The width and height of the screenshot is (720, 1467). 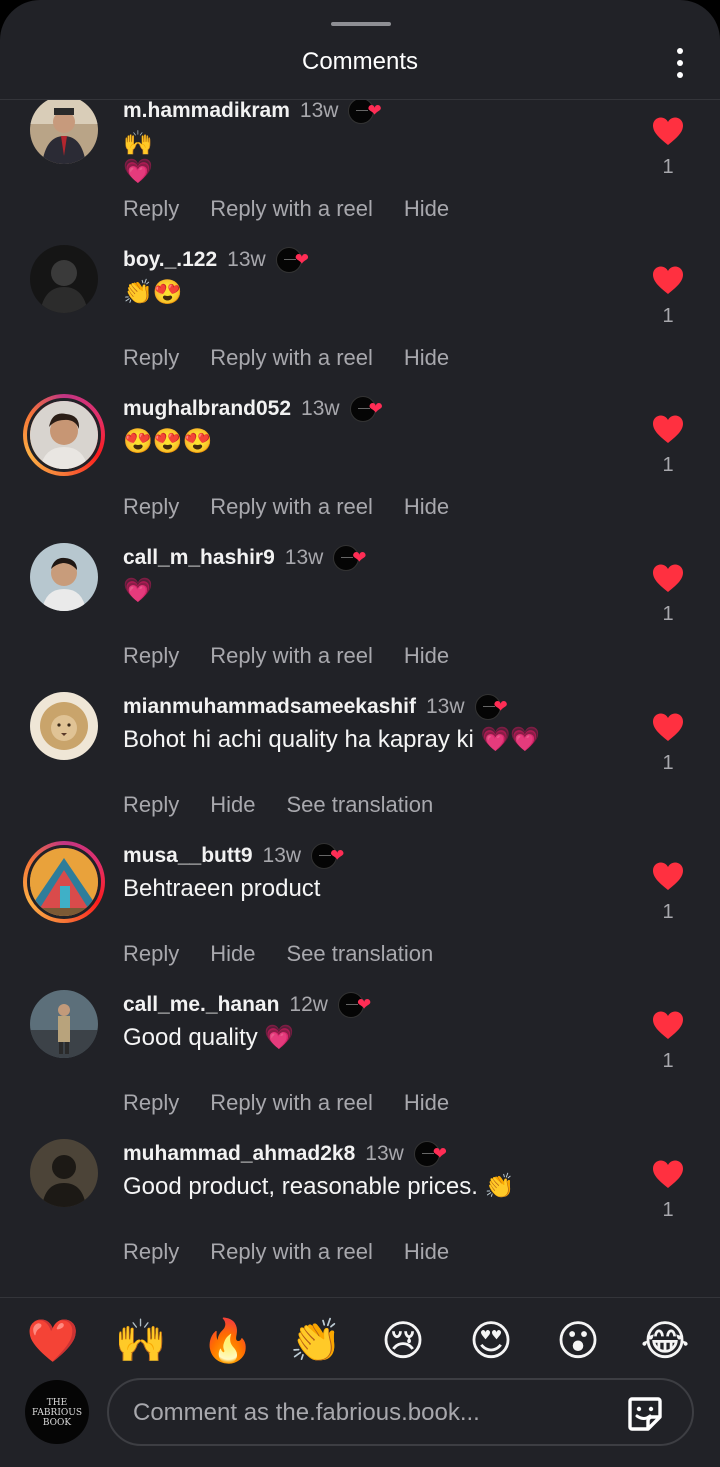 I want to click on heart-eyes-emoji: 😍, so click(x=491, y=1341).